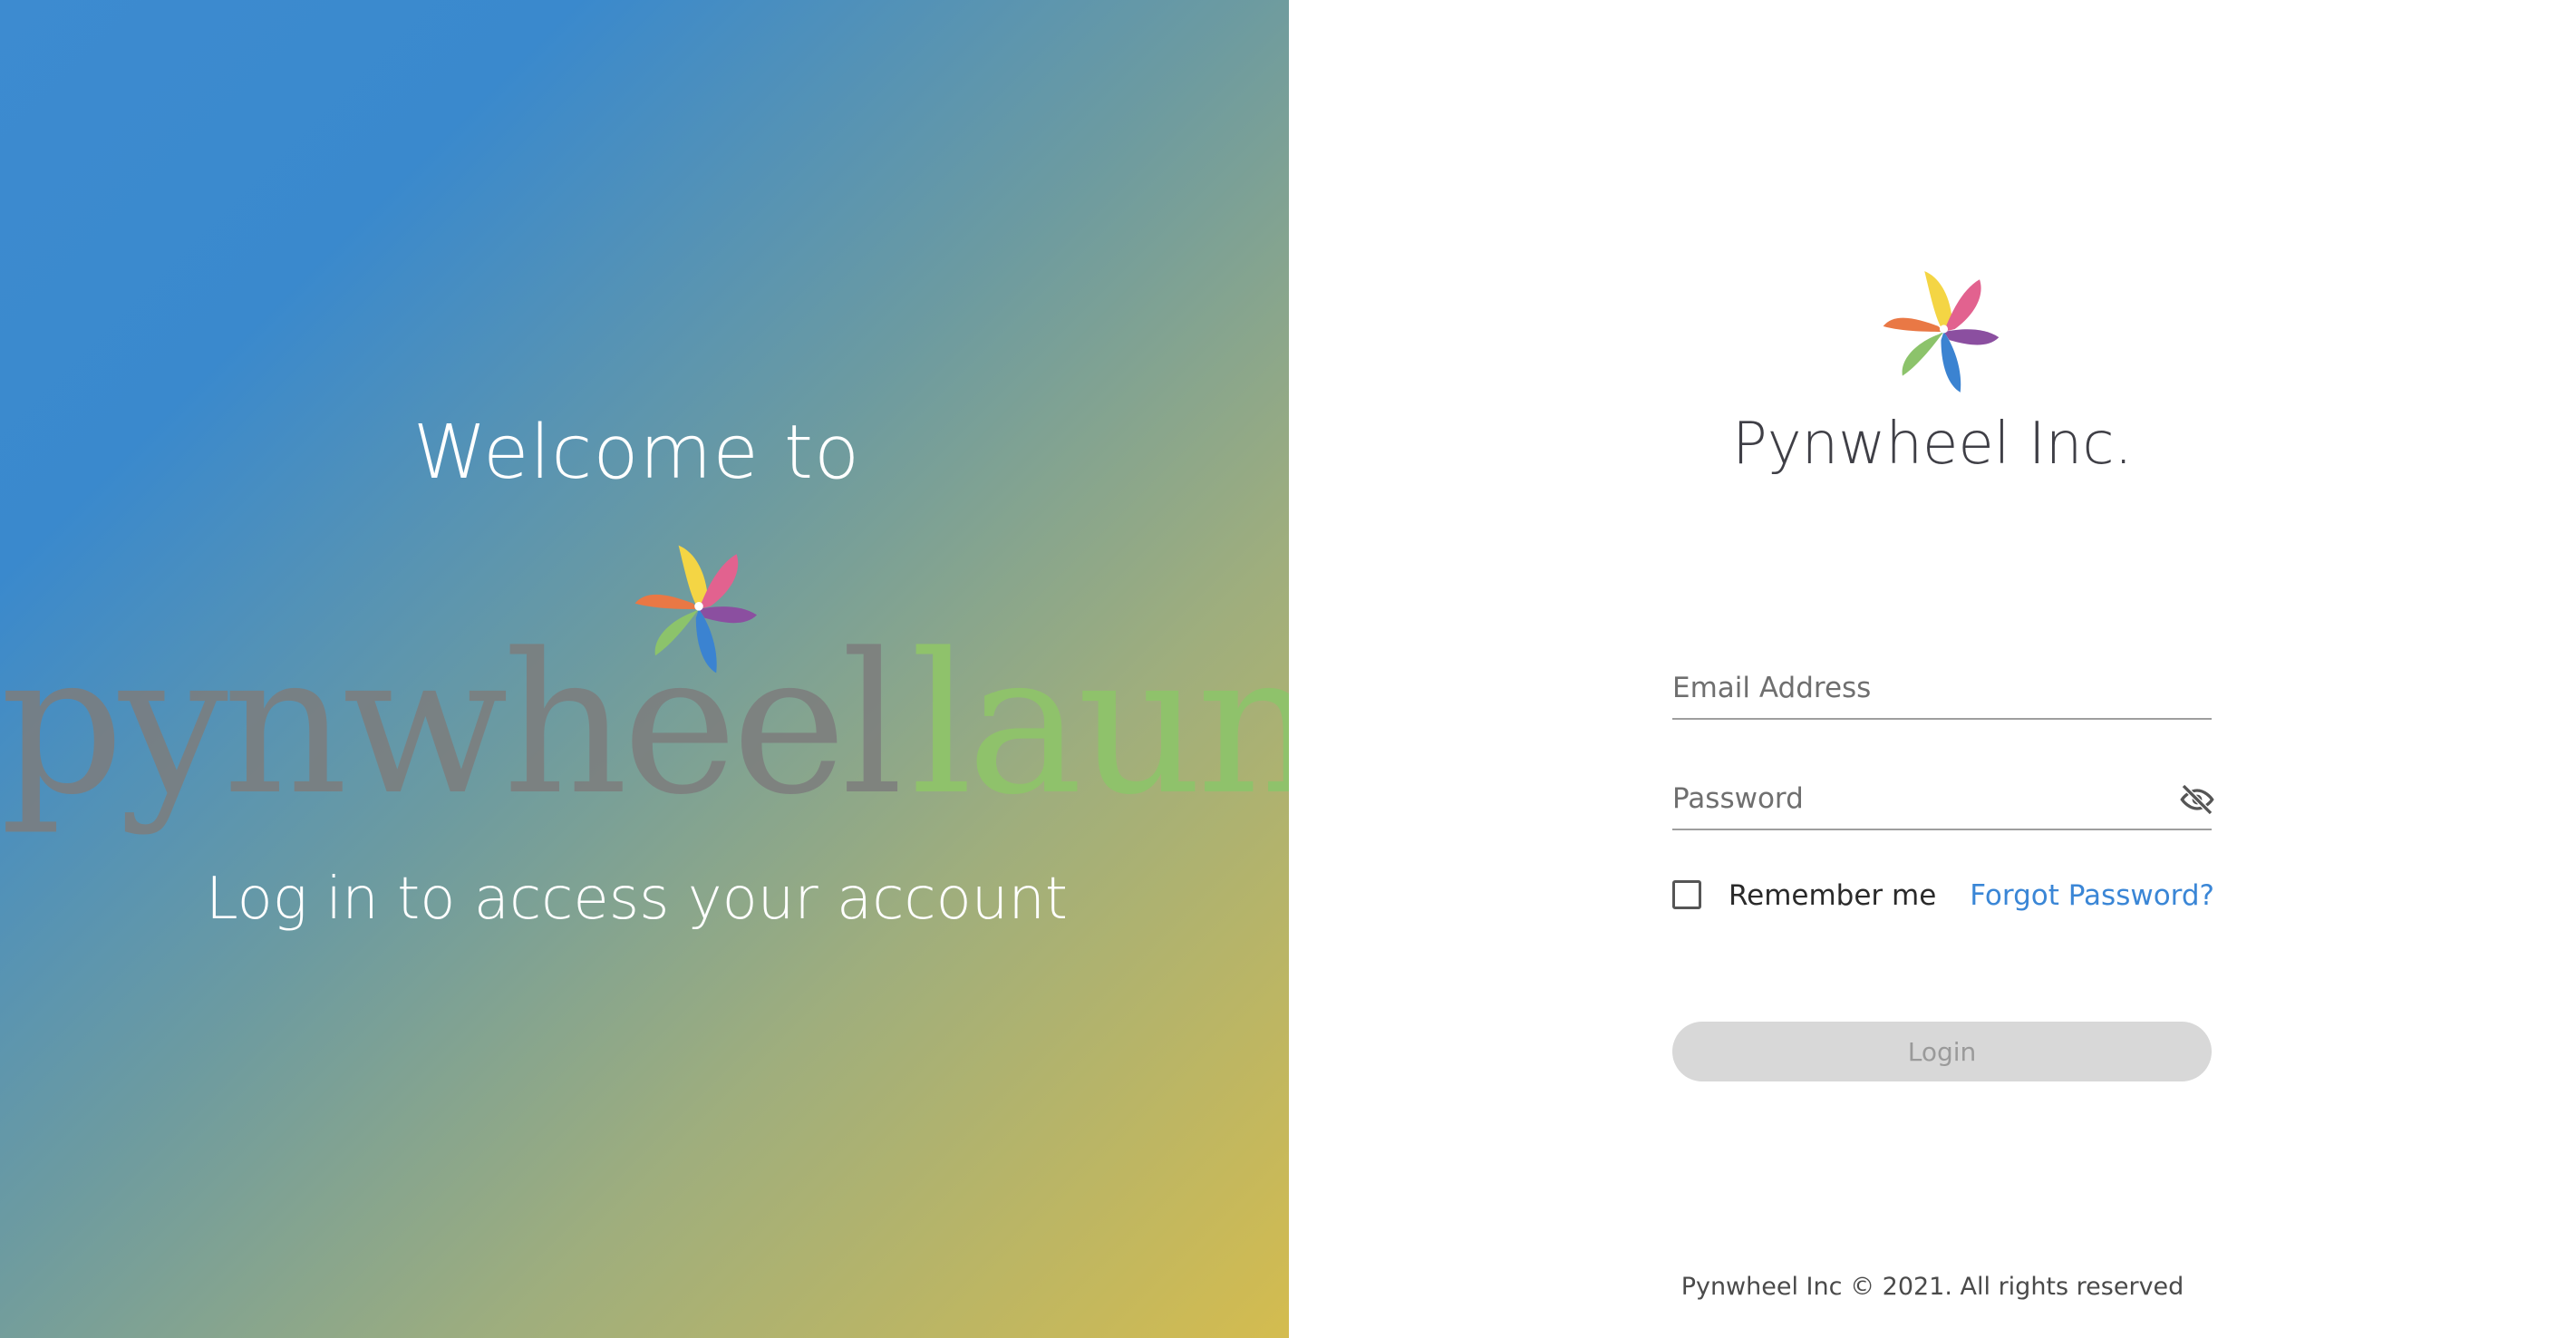  Describe the element at coordinates (1917, 688) in the screenshot. I see `email-input` at that location.